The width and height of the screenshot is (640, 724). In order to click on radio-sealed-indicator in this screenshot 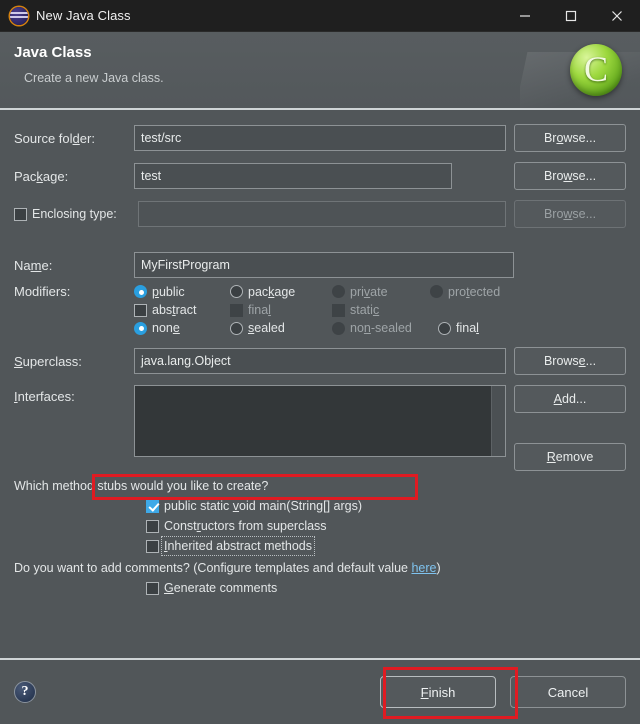, I will do `click(236, 328)`.